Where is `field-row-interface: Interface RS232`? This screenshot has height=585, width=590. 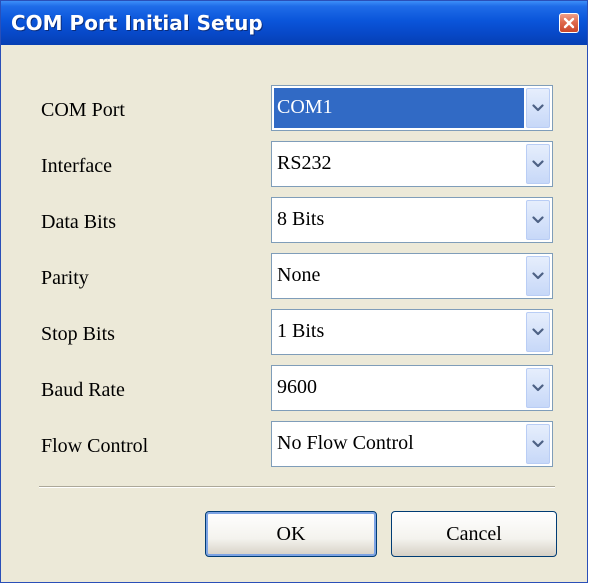
field-row-interface: Interface RS232 is located at coordinates (294, 166).